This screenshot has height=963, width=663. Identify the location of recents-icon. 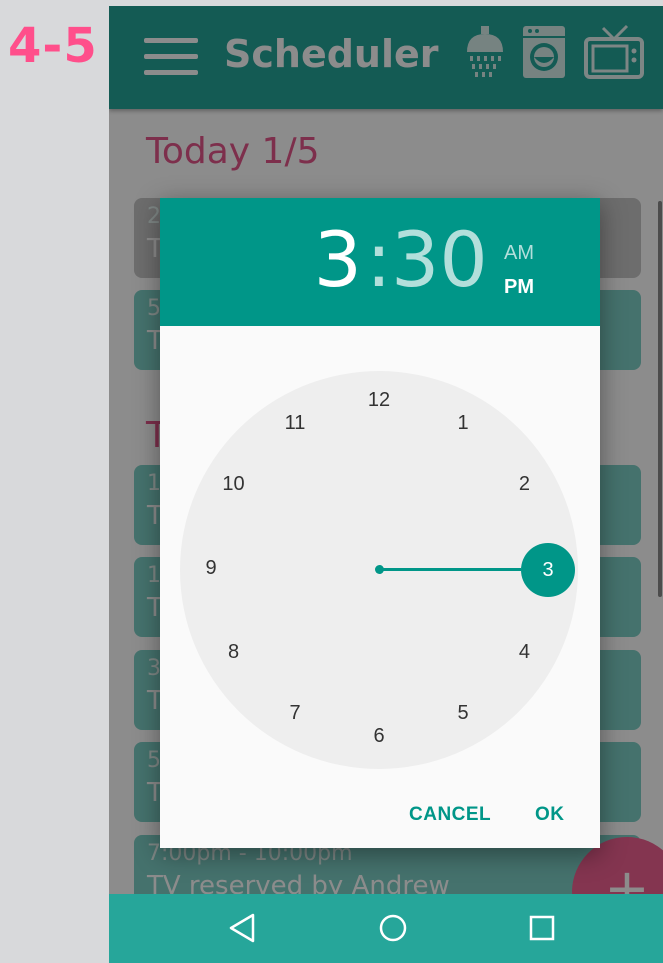
(542, 928).